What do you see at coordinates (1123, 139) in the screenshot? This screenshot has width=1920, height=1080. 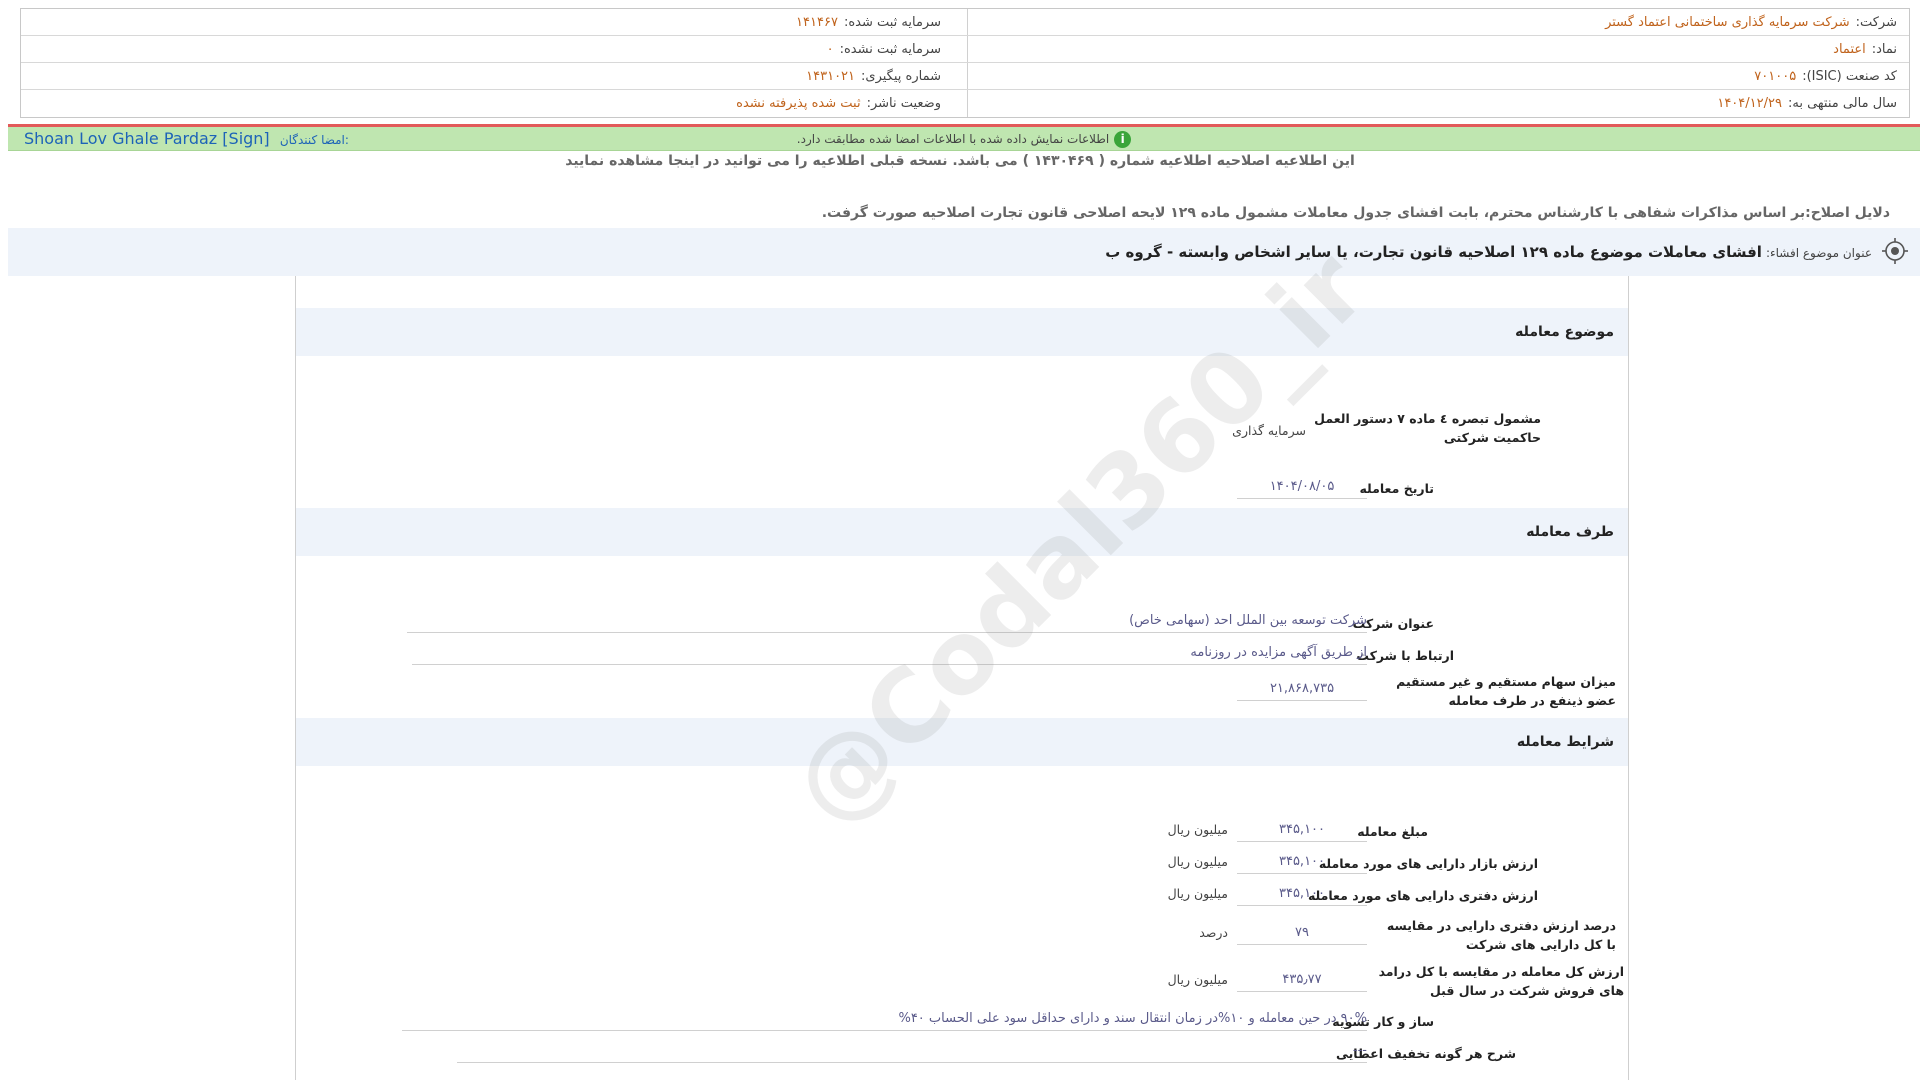 I see `info-icon: i` at bounding box center [1123, 139].